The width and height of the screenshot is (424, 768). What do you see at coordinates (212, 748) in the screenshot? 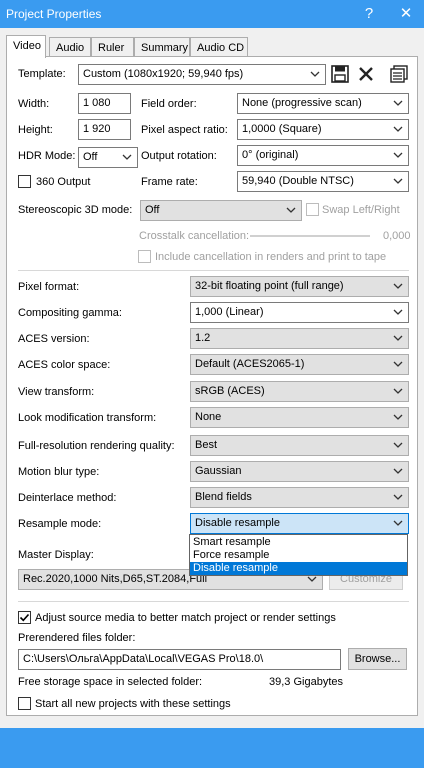
I see `bottom-bar` at bounding box center [212, 748].